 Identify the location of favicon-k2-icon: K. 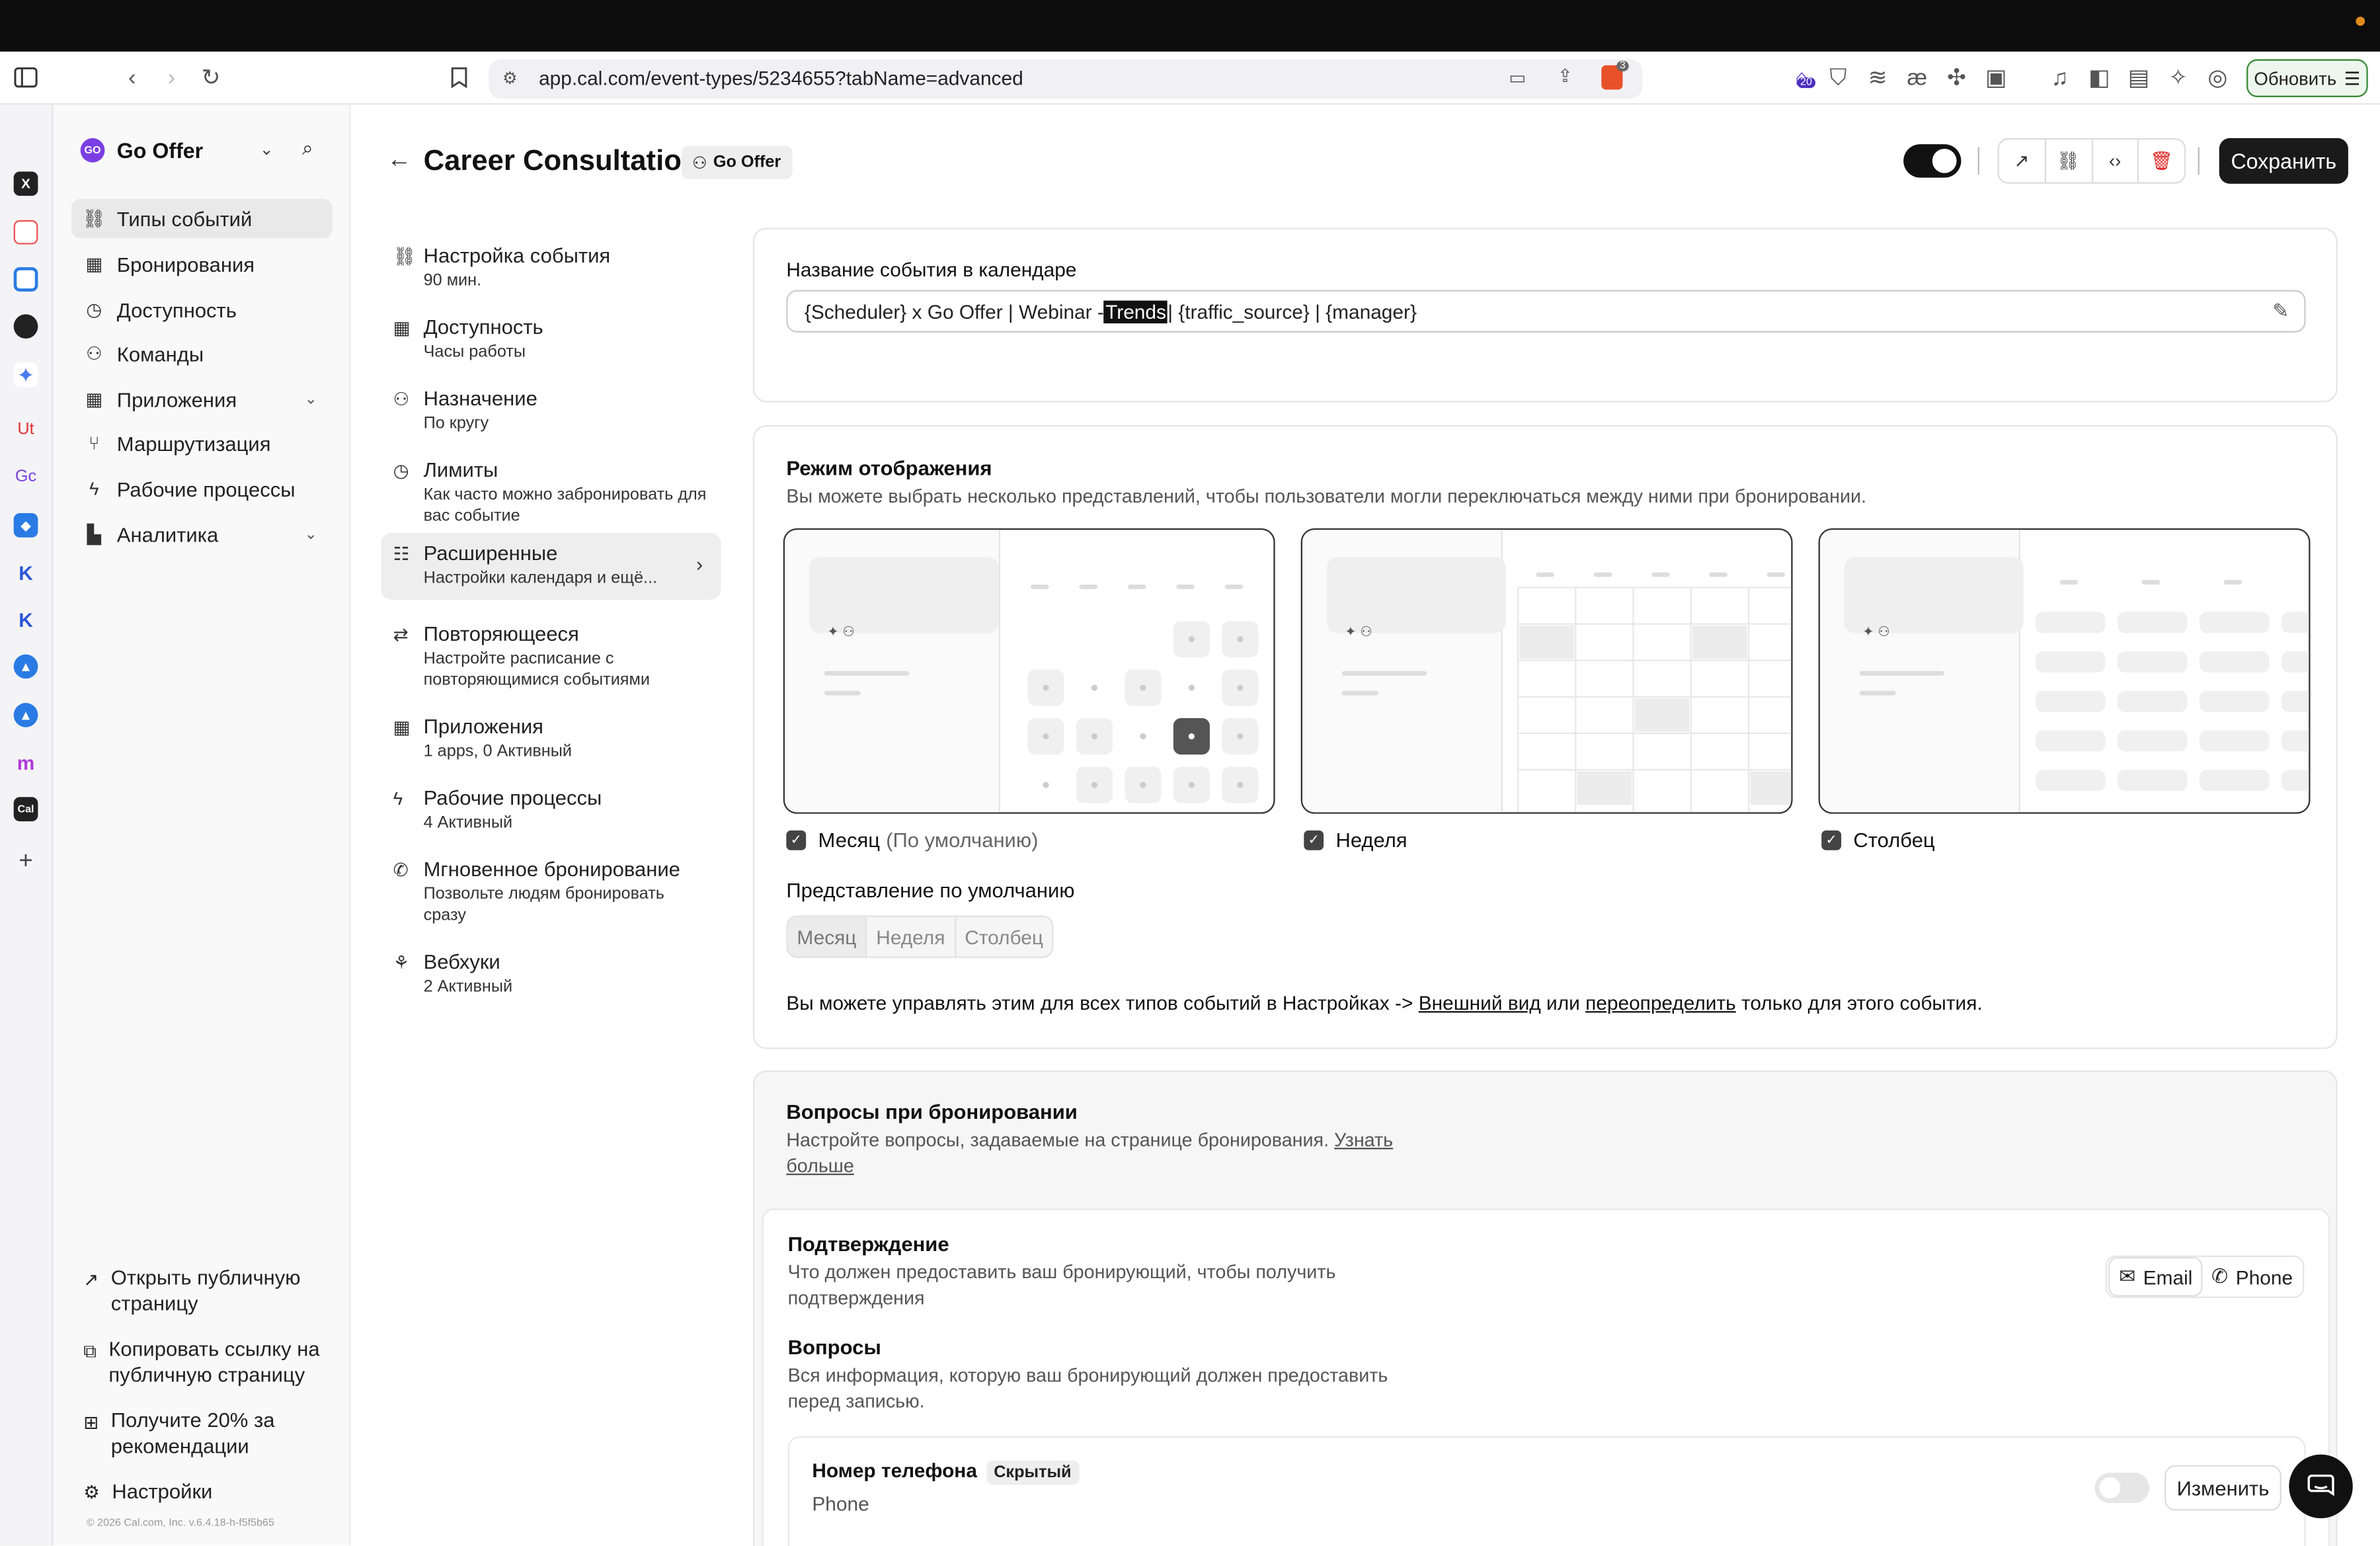
(26, 619).